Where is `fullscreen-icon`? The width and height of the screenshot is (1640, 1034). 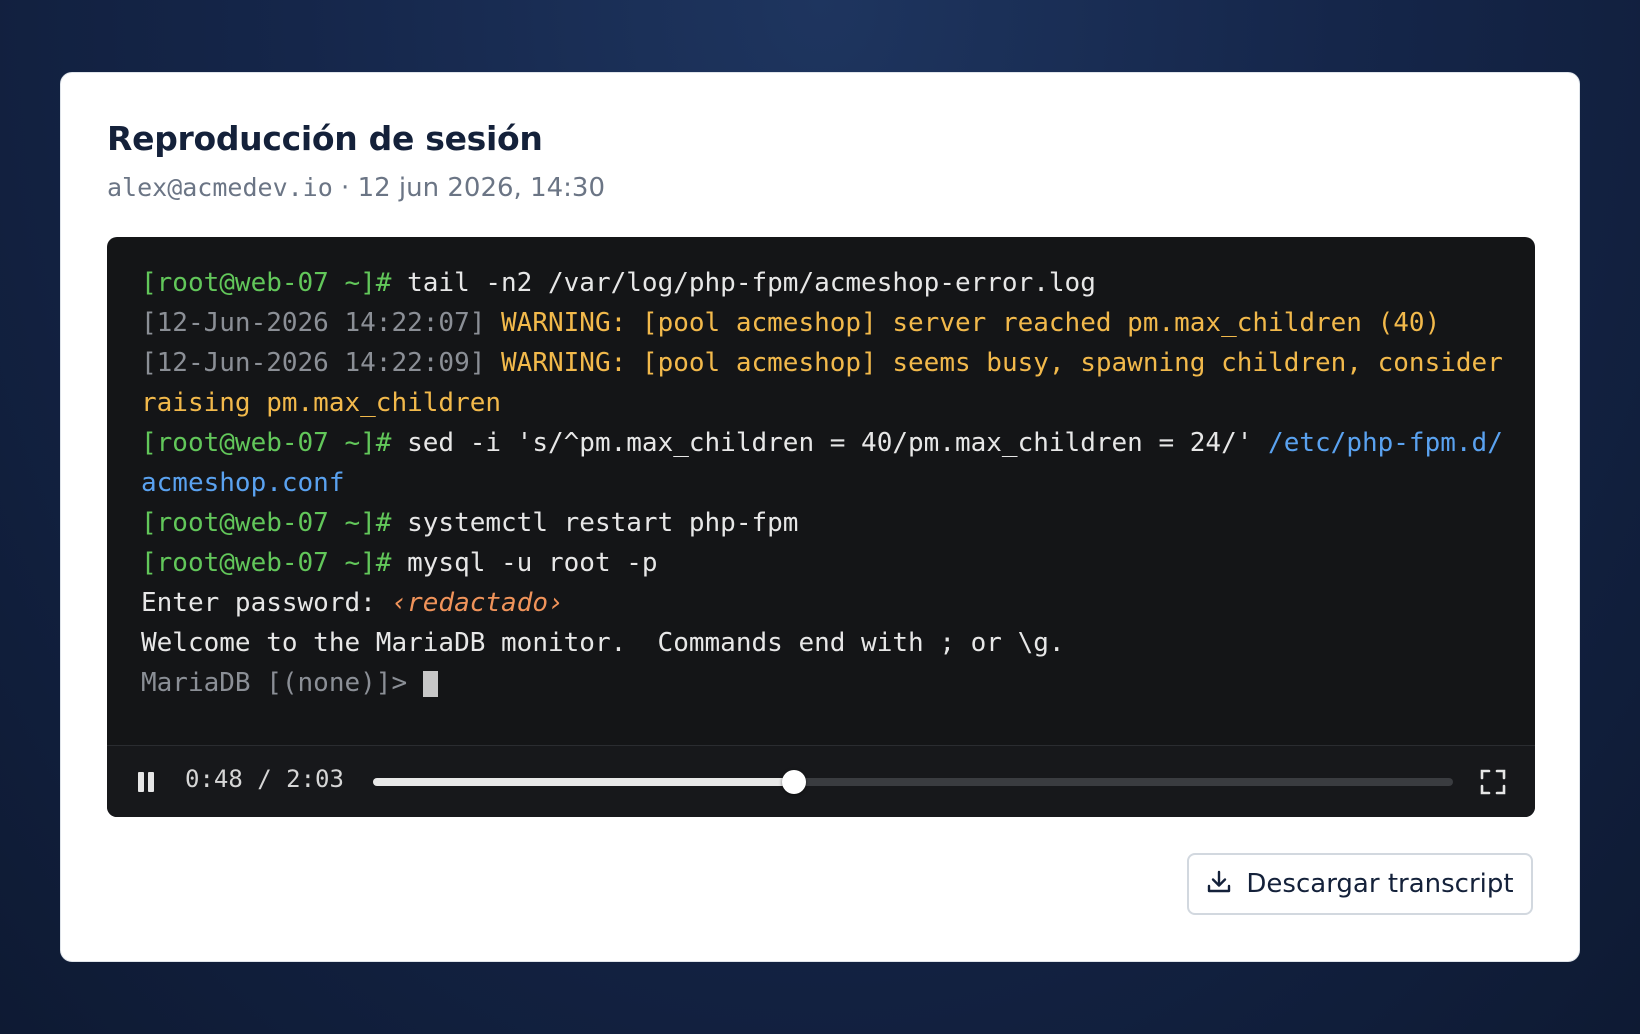 fullscreen-icon is located at coordinates (1493, 782).